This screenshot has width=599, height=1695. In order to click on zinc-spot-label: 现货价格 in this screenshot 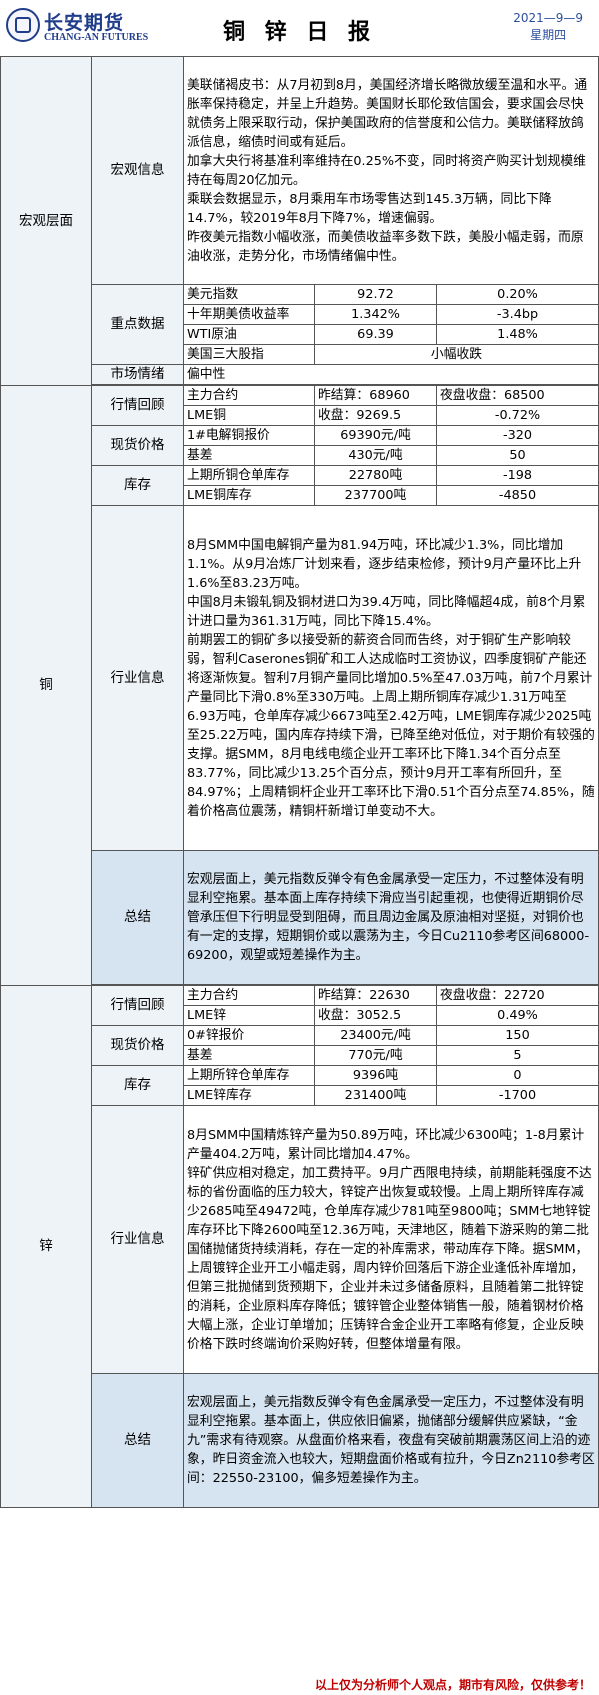, I will do `click(137, 1045)`.